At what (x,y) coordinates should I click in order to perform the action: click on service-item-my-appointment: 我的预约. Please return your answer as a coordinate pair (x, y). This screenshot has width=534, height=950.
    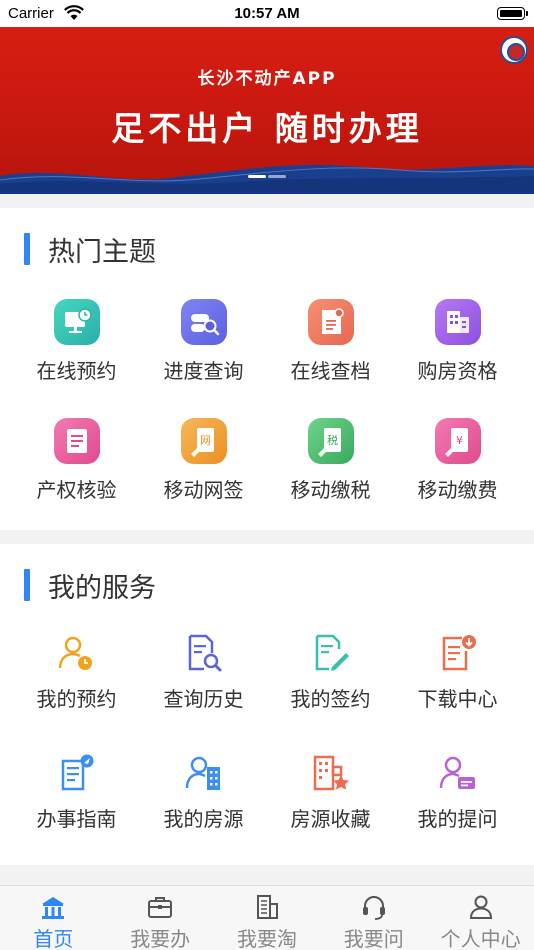
    Looking at the image, I should click on (76, 672).